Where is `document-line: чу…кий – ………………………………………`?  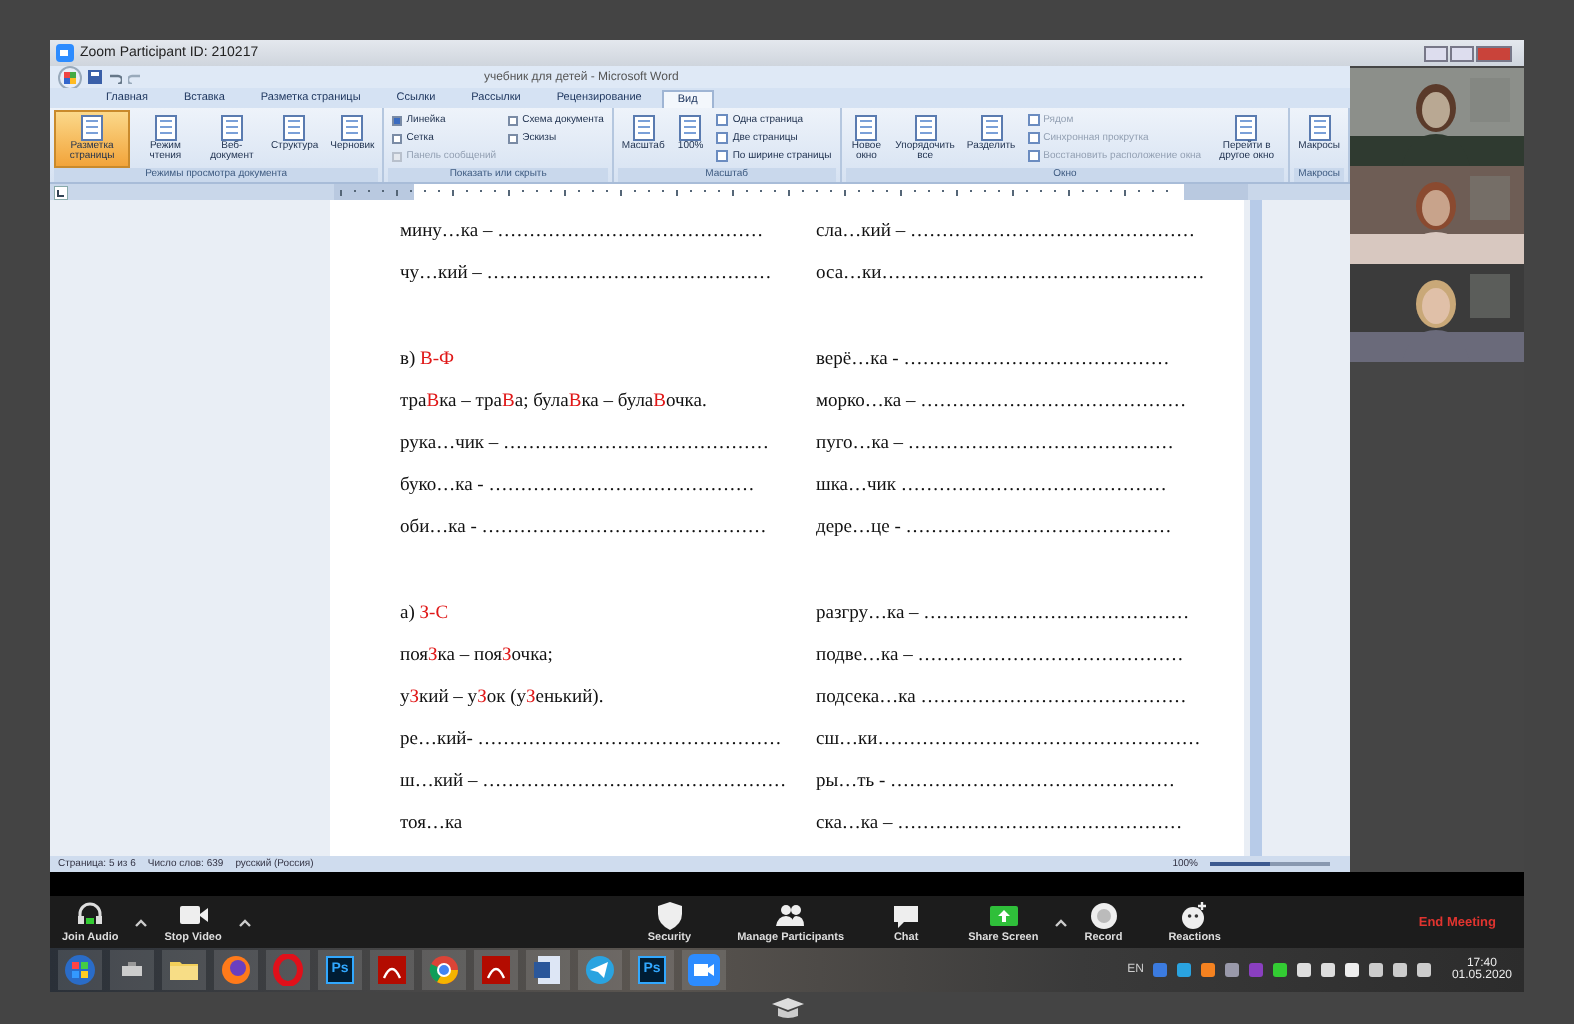 document-line: чу…кий – ……………………………………… is located at coordinates (586, 275).